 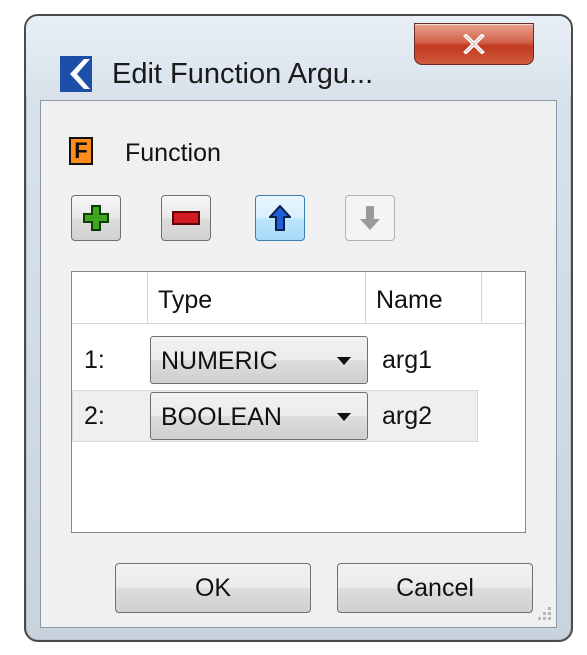 I want to click on arrow-up-icon, so click(x=280, y=218).